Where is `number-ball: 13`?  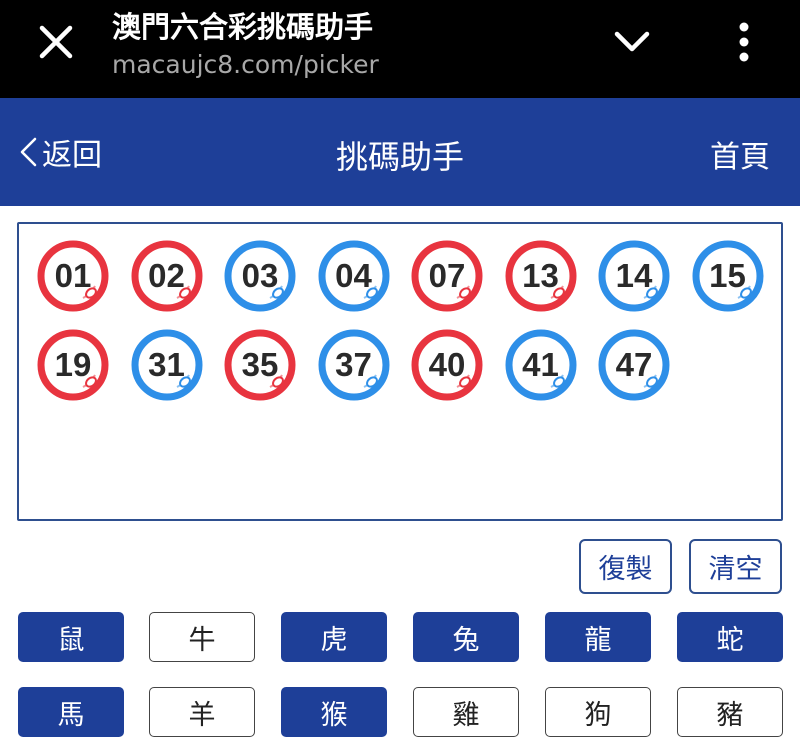
number-ball: 13 is located at coordinates (541, 276).